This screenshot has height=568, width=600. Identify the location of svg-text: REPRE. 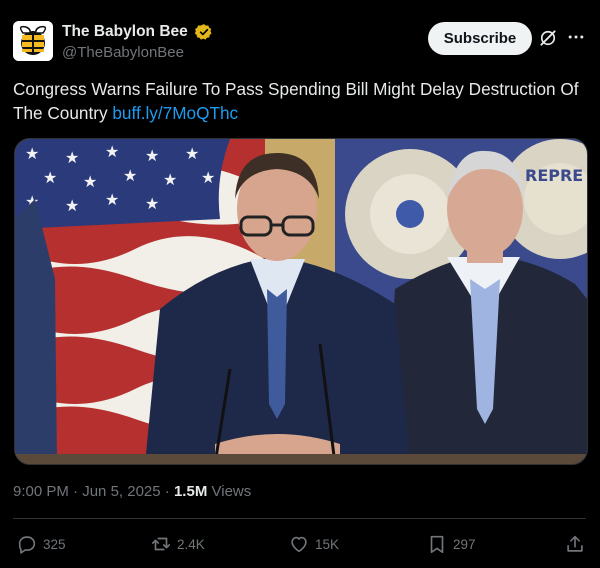
(554, 175).